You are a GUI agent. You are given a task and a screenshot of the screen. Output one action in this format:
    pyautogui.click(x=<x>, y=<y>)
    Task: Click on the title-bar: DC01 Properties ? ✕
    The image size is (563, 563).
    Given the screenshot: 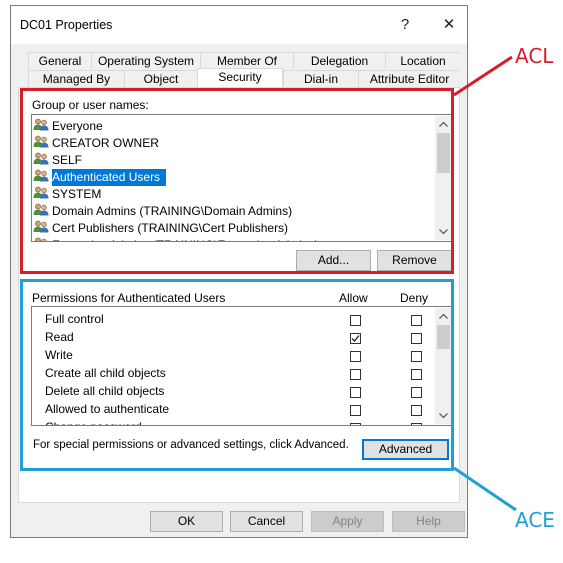 What is the action you would take?
    pyautogui.click(x=239, y=25)
    